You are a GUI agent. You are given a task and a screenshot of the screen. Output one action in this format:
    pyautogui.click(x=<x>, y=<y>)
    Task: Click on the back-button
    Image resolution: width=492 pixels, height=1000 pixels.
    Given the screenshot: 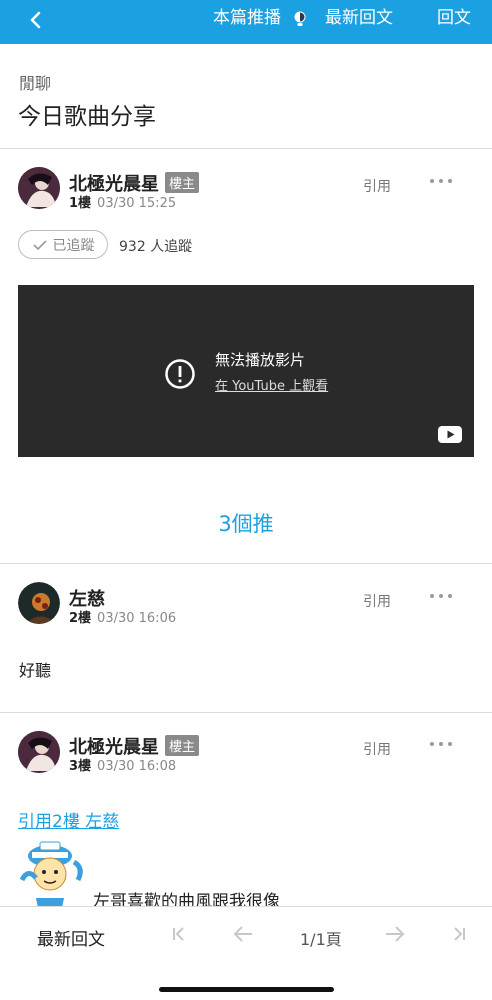 What is the action you would take?
    pyautogui.click(x=36, y=20)
    